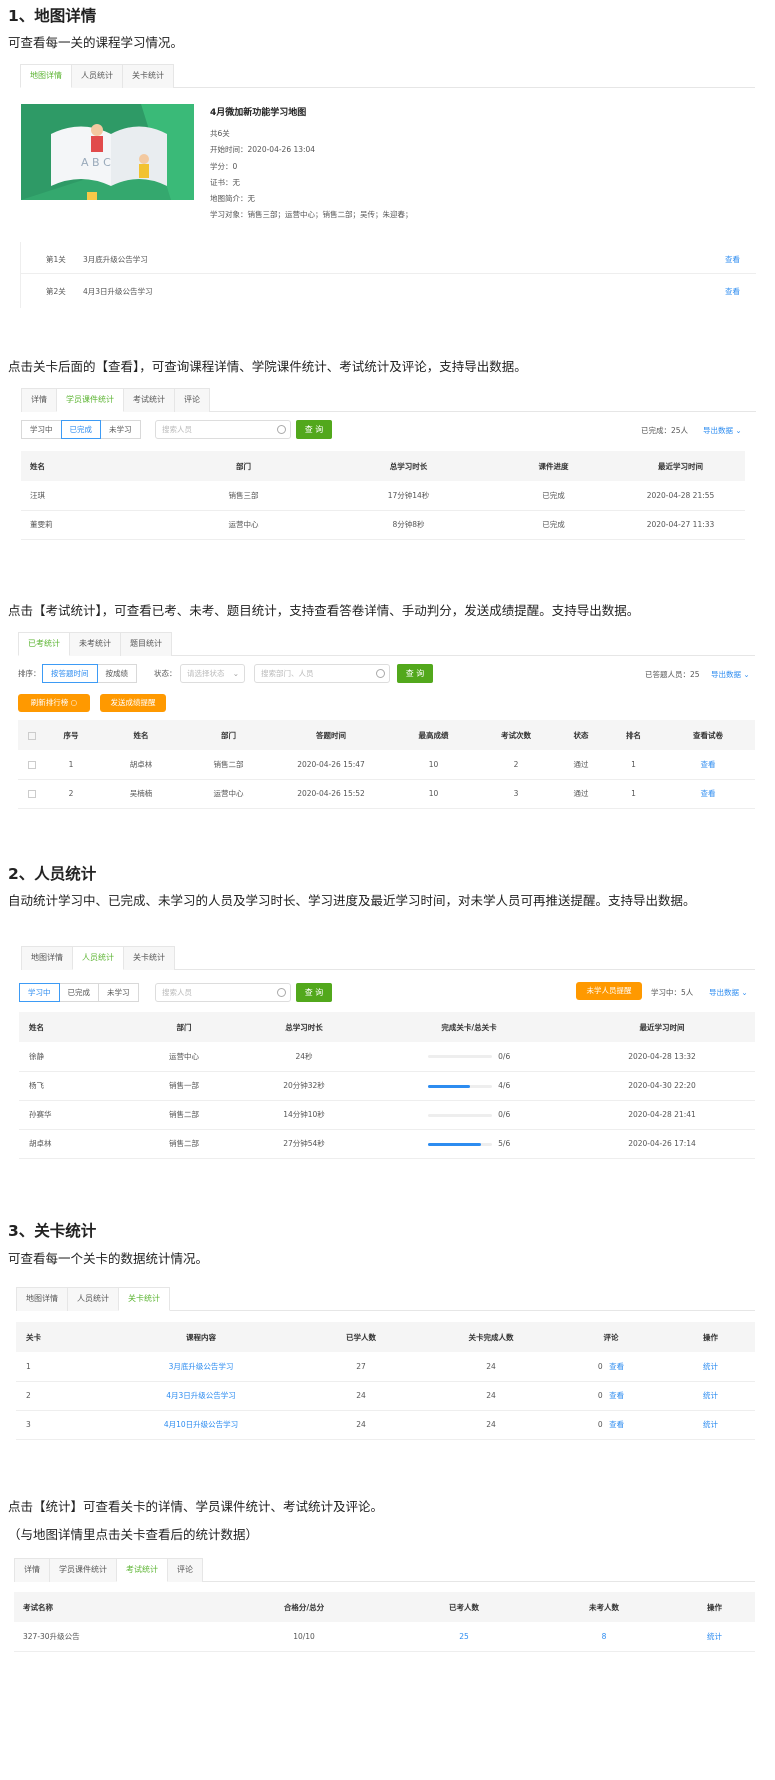 The width and height of the screenshot is (775, 1780). I want to click on cell-status: 通过, so click(581, 765).